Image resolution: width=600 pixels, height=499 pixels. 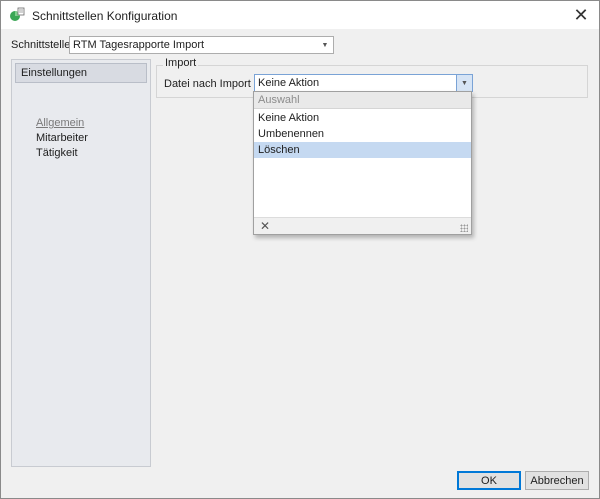 I want to click on cancel-button: Abbrechen, so click(x=557, y=480).